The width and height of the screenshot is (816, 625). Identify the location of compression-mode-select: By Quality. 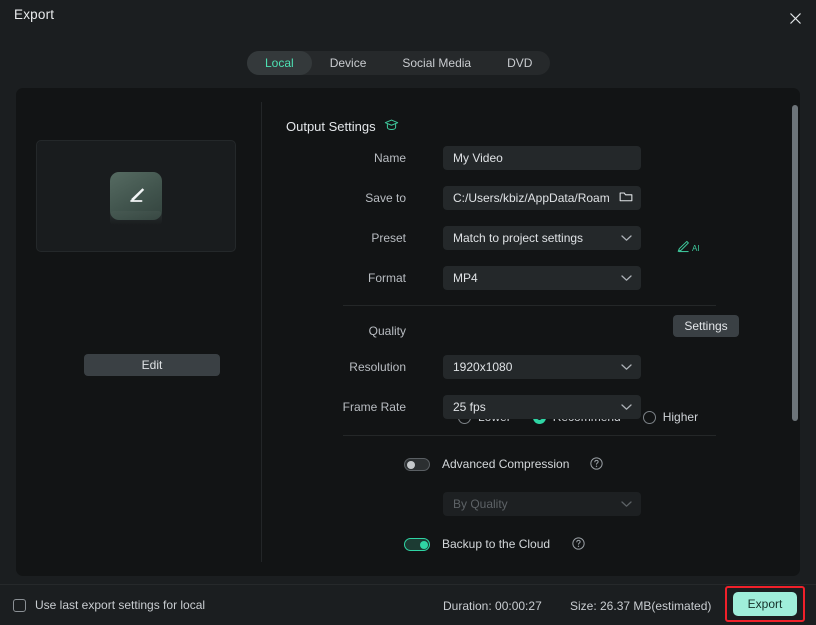
(542, 504).